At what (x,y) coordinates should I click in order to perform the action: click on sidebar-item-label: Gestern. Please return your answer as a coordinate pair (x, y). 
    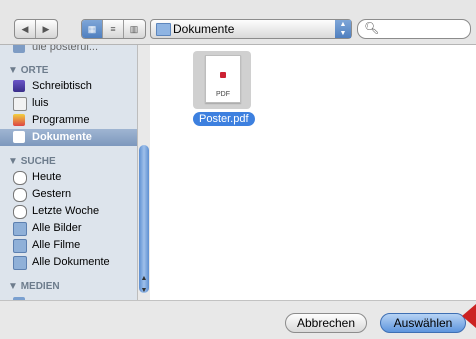
    Looking at the image, I should click on (52, 194).